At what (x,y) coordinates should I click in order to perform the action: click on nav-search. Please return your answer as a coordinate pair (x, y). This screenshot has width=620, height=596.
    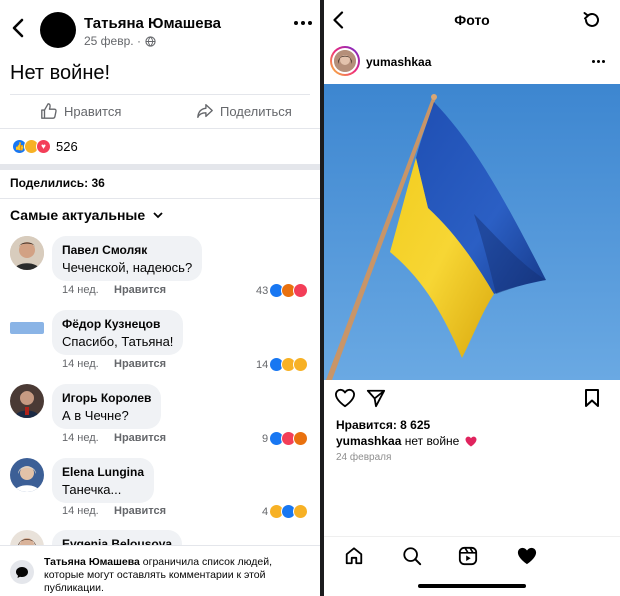
    Looking at the image, I should click on (412, 556).